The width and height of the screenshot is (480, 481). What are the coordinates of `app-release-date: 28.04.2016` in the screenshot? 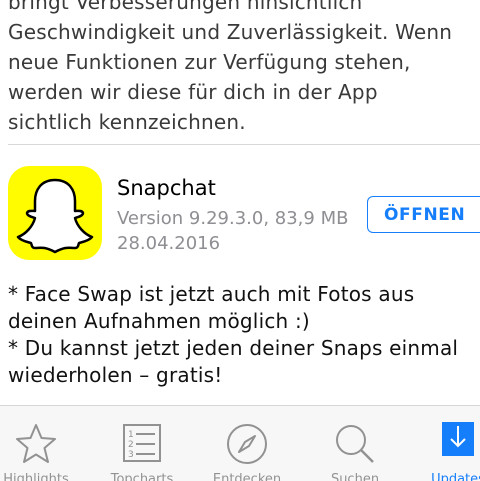 It's located at (169, 243).